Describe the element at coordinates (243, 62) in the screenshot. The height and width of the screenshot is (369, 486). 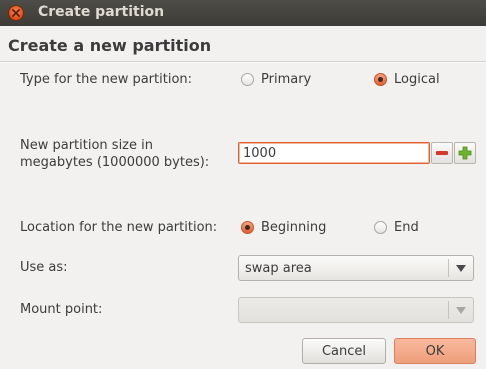
I see `heading-divider` at that location.